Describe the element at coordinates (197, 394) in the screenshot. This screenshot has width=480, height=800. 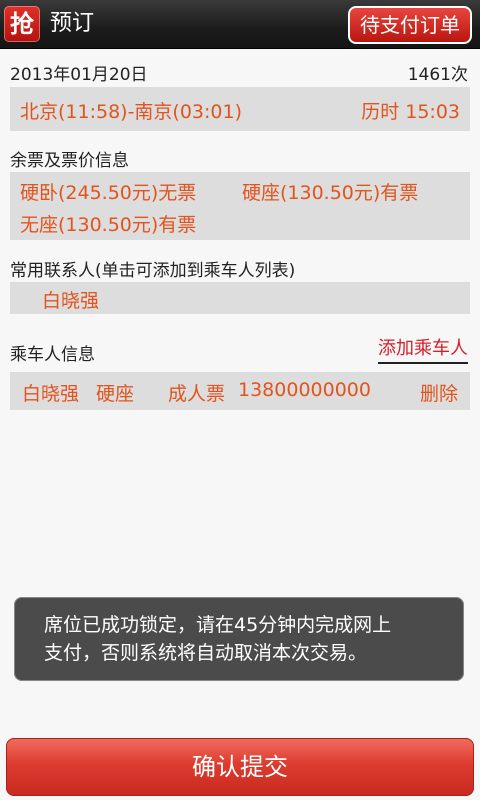
I see `passenger-ticket-type: 成人票` at that location.